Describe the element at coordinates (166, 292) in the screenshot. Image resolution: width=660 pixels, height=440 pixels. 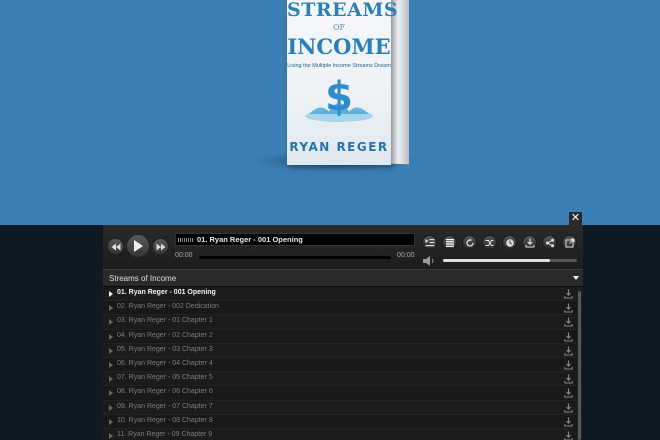
I see `playlist-item-label: 01. Ryan Reger - 001 Opening` at that location.